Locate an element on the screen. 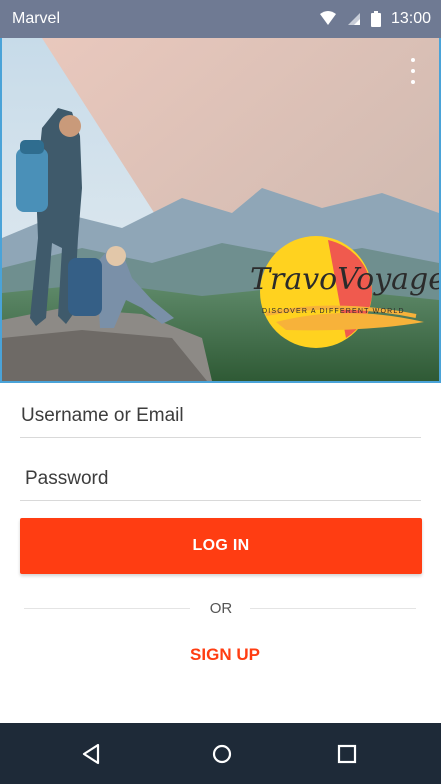 This screenshot has height=784, width=441. battery-icon is located at coordinates (375, 19).